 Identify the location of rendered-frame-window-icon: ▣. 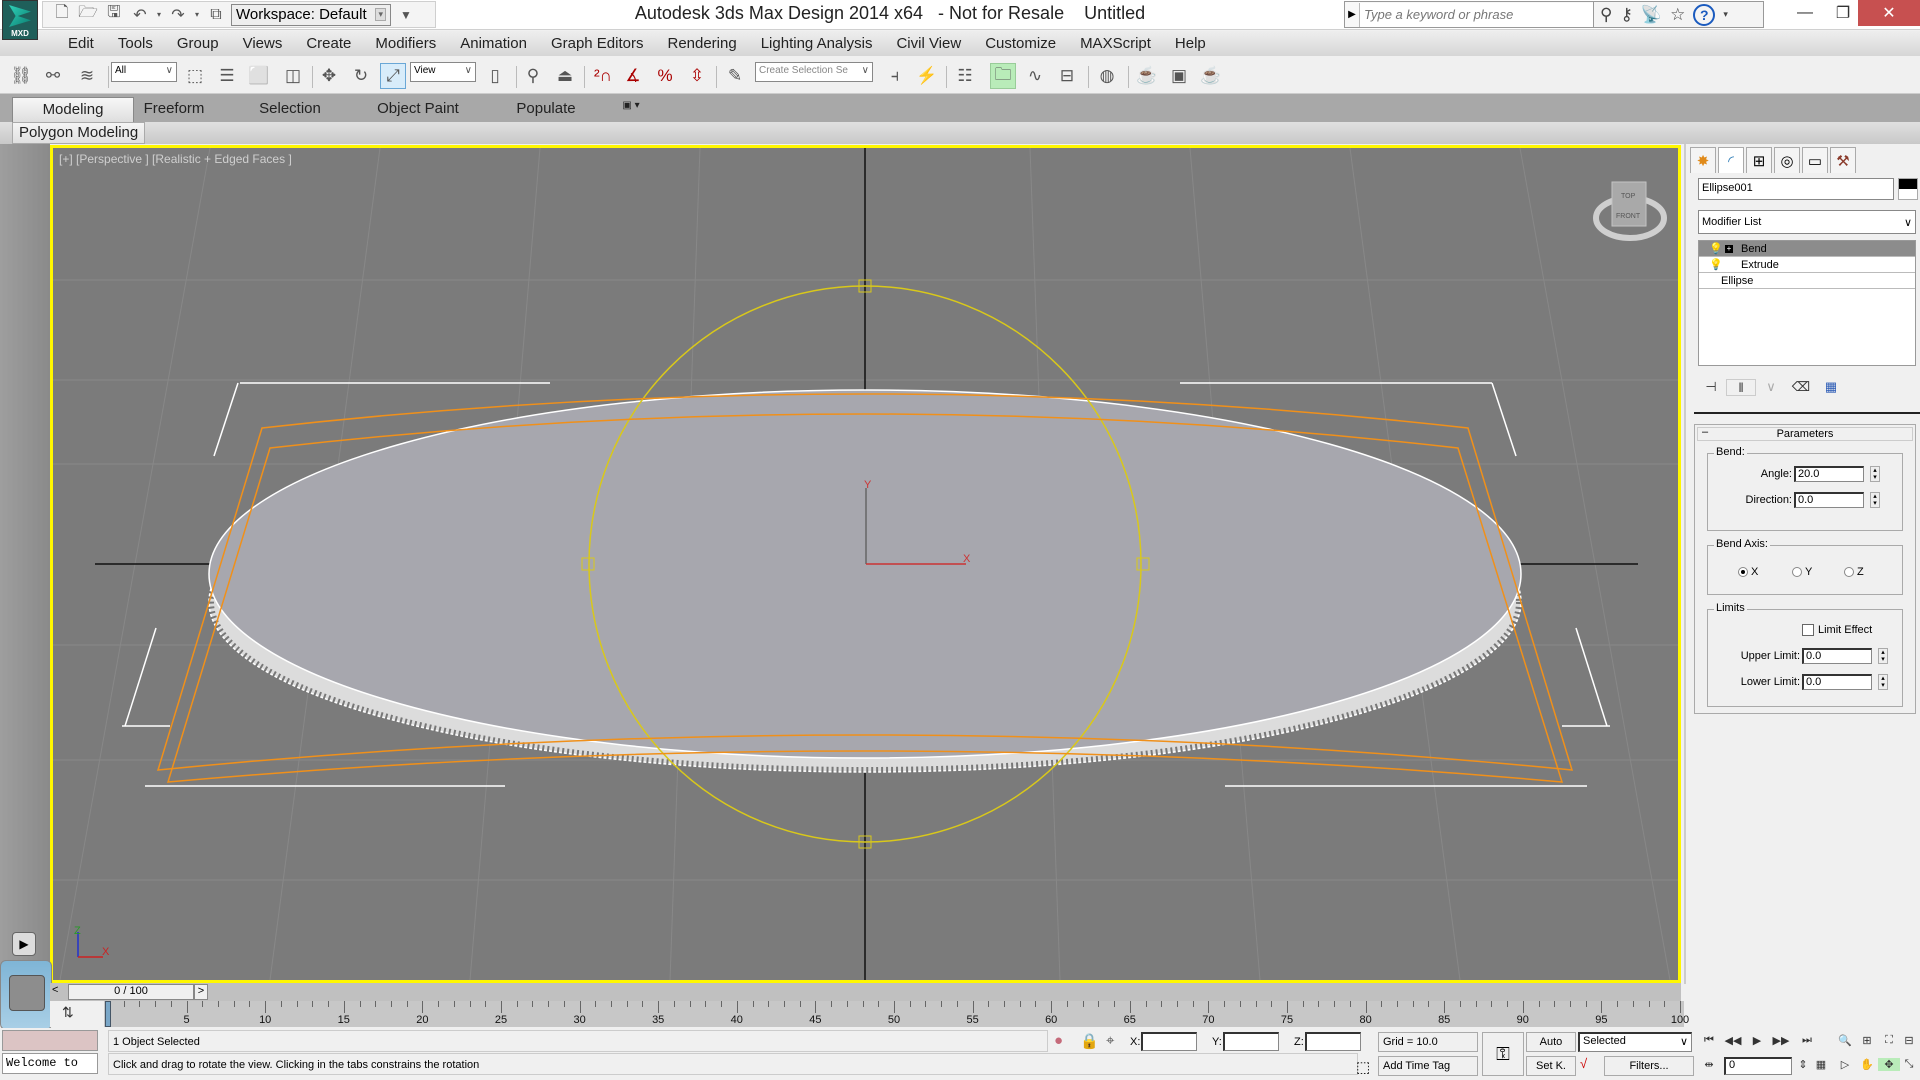
(1179, 76).